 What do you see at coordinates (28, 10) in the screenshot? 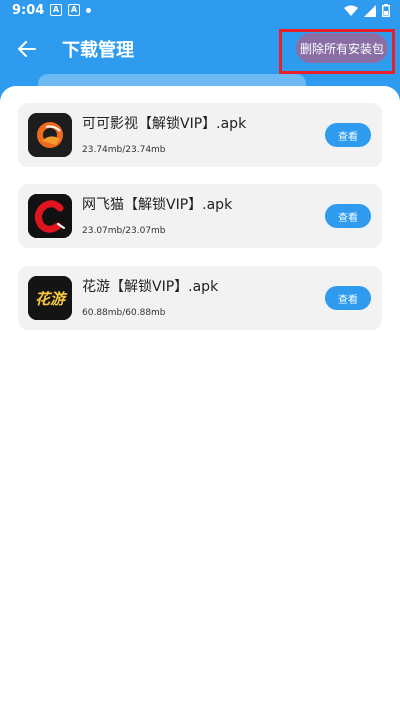
I see `status-time: 9:04` at bounding box center [28, 10].